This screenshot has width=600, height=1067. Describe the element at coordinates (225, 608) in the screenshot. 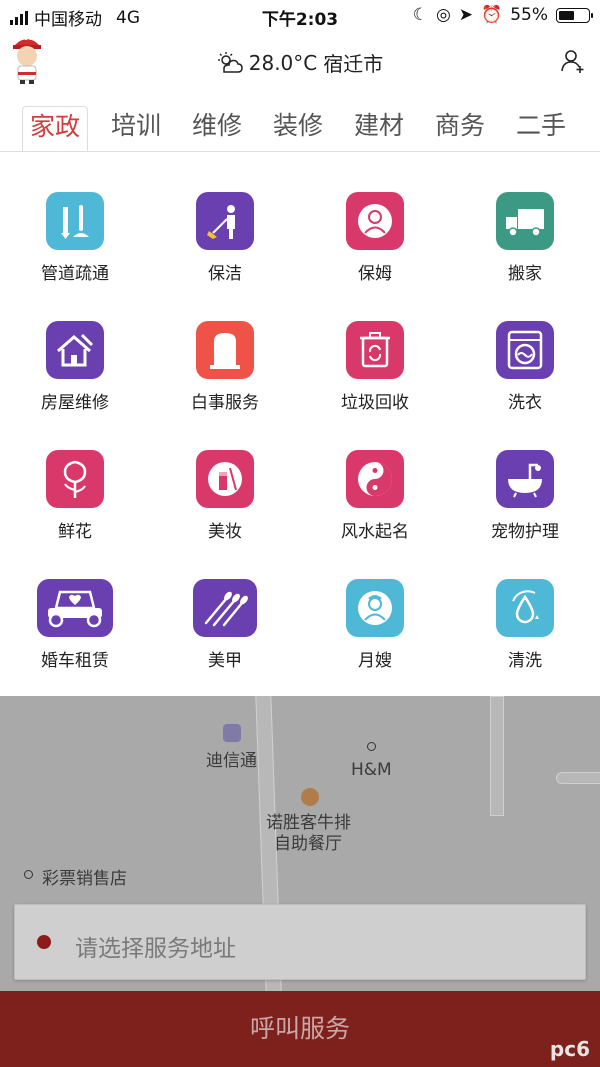

I see `nail-brush-icon` at that location.